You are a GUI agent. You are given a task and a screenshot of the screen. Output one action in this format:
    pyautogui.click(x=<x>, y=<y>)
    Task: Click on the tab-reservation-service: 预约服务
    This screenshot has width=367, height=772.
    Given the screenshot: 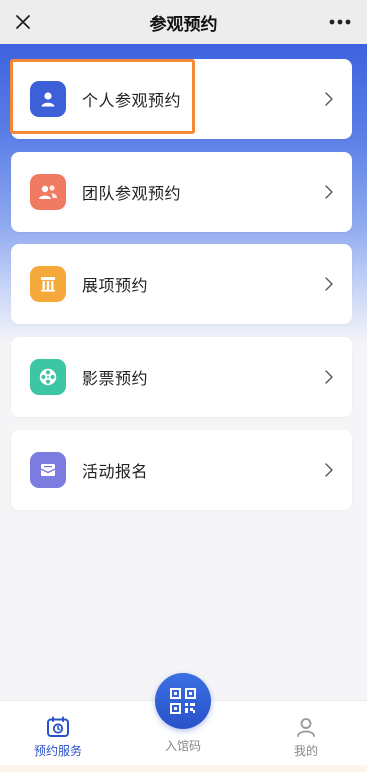 What is the action you would take?
    pyautogui.click(x=58, y=733)
    